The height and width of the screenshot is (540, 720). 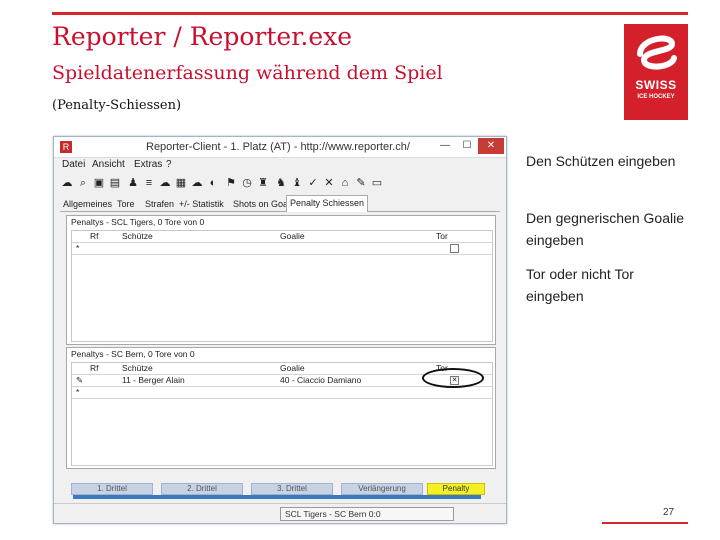 I want to click on menu-datei: Datei, so click(x=73, y=164).